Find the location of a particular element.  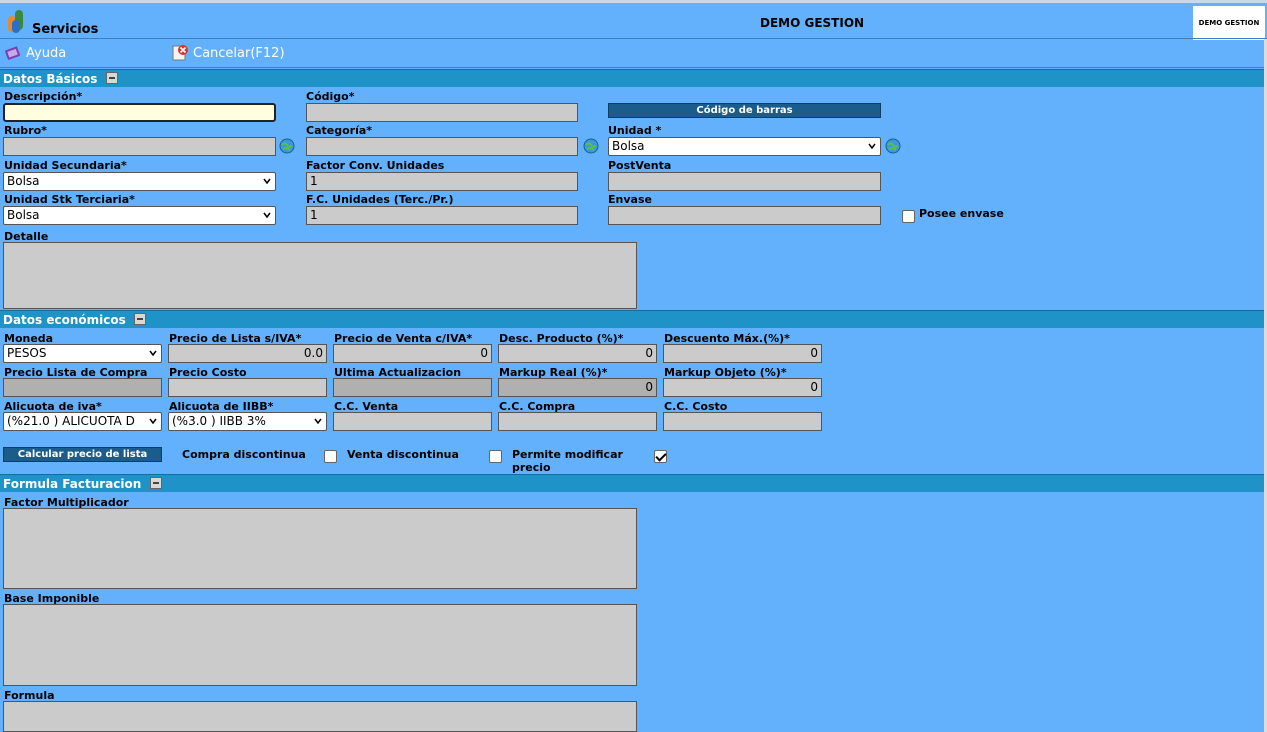

section-formula-title: Formula Facturacion is located at coordinates (72, 484).